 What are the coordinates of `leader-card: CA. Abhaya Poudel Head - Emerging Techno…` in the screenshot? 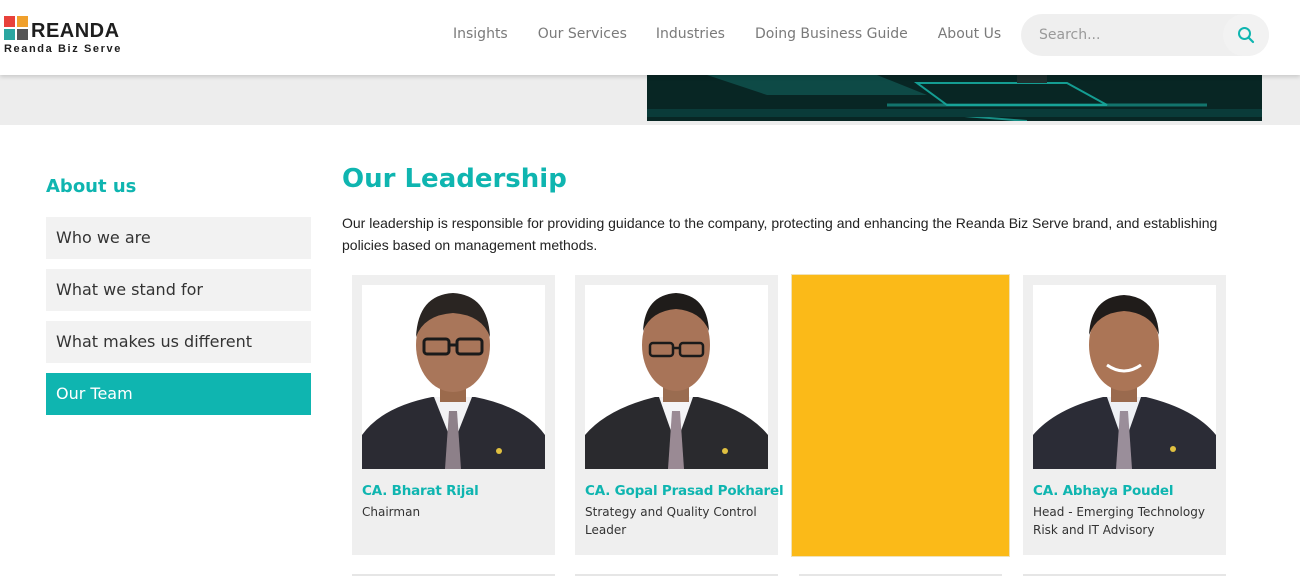 It's located at (1124, 415).